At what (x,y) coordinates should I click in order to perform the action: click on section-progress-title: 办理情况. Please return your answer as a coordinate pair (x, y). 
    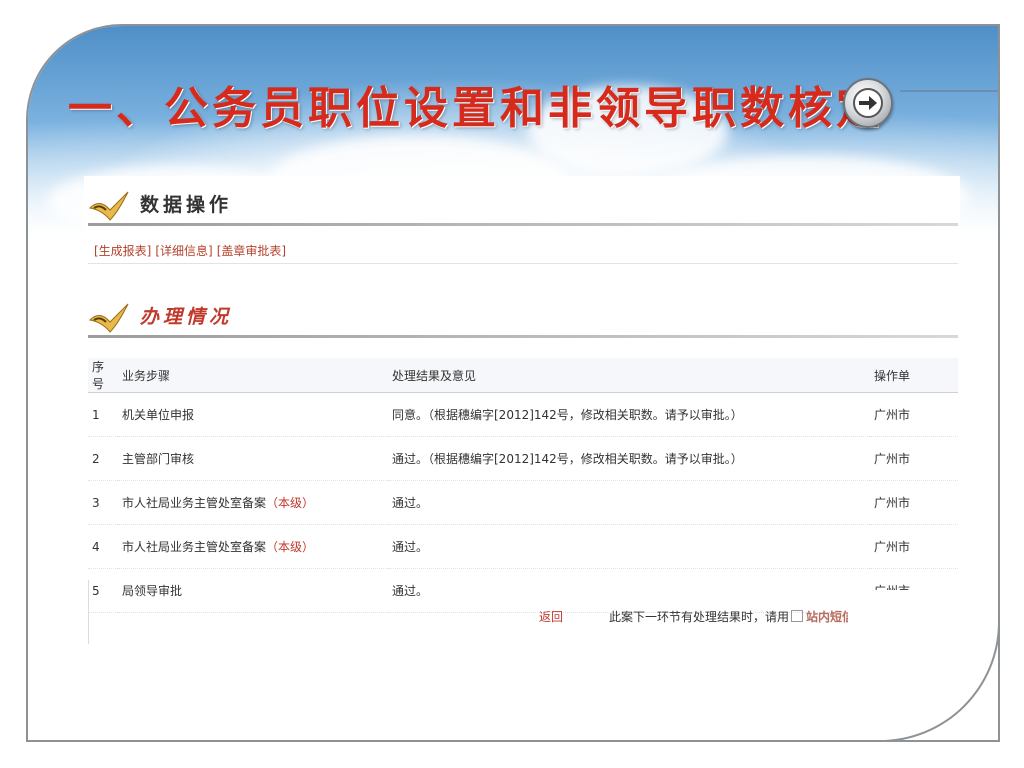
    Looking at the image, I should click on (186, 317).